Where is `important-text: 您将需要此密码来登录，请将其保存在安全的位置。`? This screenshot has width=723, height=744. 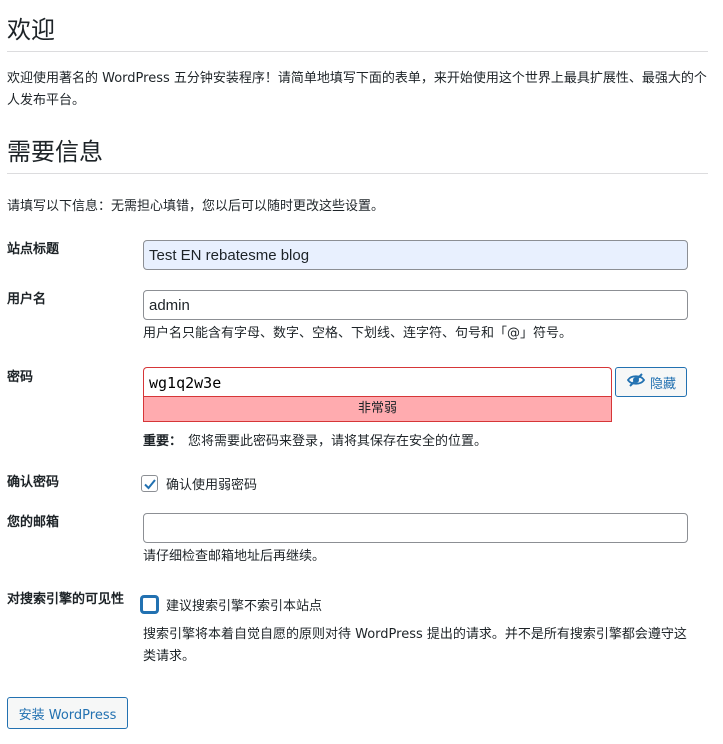
important-text: 您将需要此密码来登录，请将其保存在安全的位置。 is located at coordinates (338, 441).